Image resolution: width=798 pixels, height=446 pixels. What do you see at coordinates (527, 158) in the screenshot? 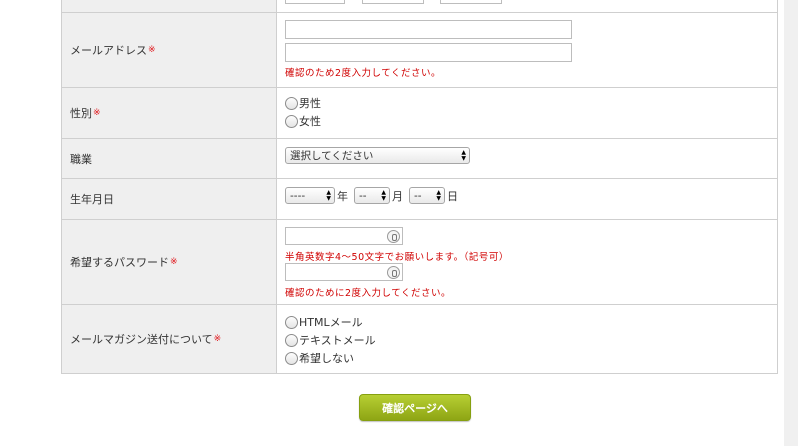
I see `occupation-field: 選択してください ▲ ▼` at bounding box center [527, 158].